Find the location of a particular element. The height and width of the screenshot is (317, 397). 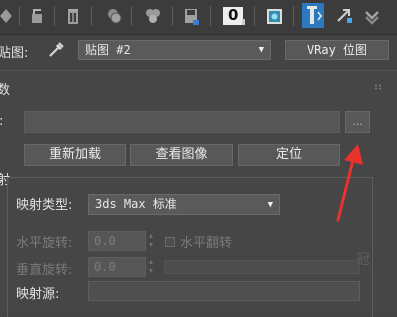

horizontal-flip-label: 水平翻转 is located at coordinates (206, 243).